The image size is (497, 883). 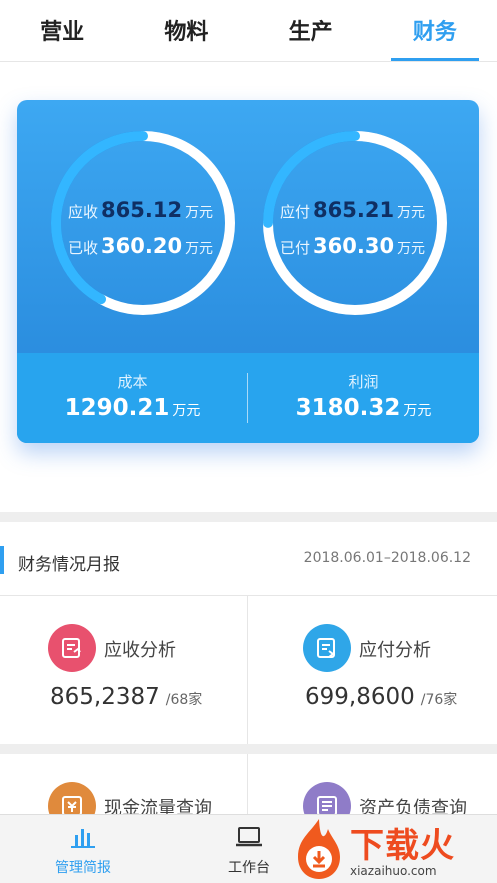 What do you see at coordinates (124, 670) in the screenshot?
I see `receivable-analysis-card: 应收分析 865,2387/68家` at bounding box center [124, 670].